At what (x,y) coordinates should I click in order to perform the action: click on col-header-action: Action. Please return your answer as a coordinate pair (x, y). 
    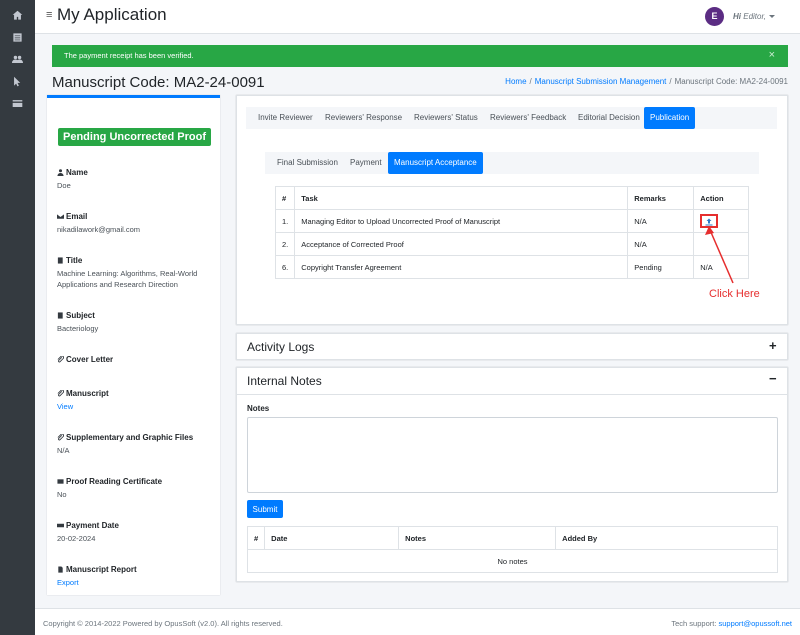
    Looking at the image, I should click on (721, 198).